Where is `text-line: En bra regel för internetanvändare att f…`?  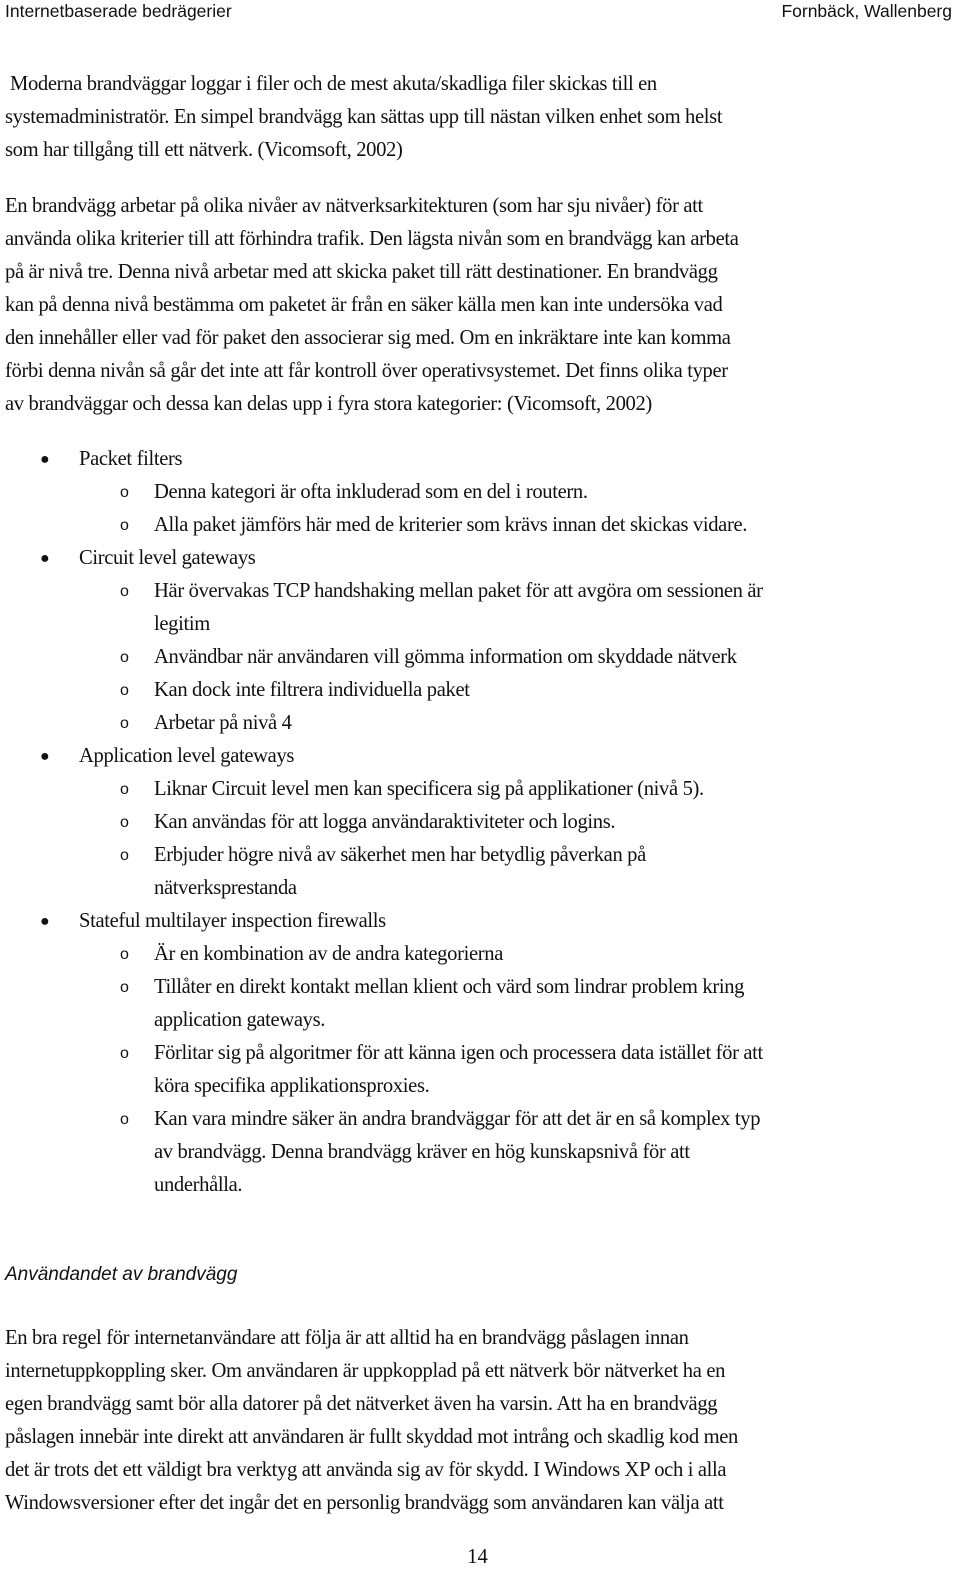
text-line: En bra regel för internetanvändare att f… is located at coordinates (347, 1338).